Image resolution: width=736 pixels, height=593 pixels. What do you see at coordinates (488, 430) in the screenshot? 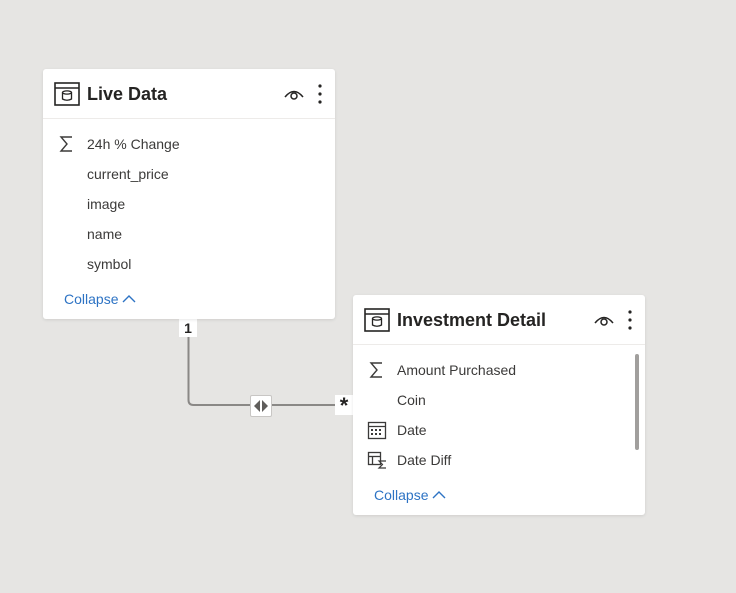
I see `field-date: Date` at bounding box center [488, 430].